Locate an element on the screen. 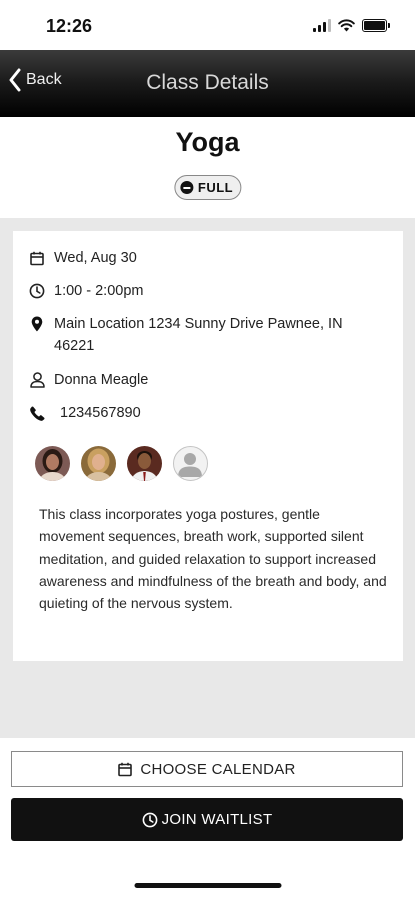 This screenshot has width=415, height=900. status-icons is located at coordinates (351, 25).